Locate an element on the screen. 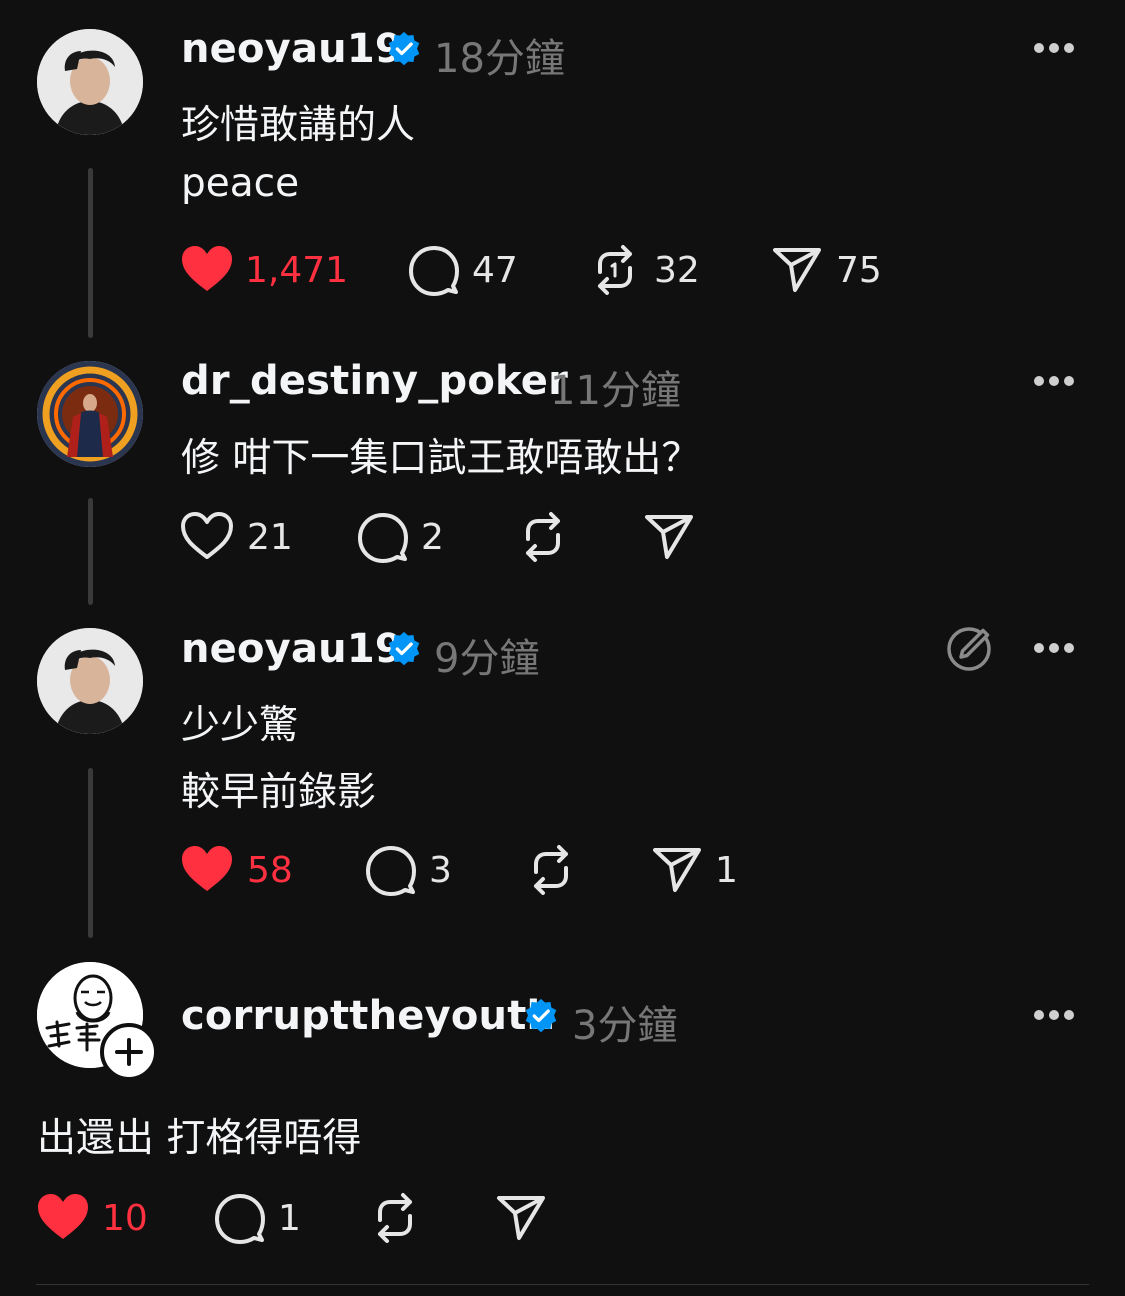 The image size is (1125, 1296). like-count: 1,471 is located at coordinates (297, 270).